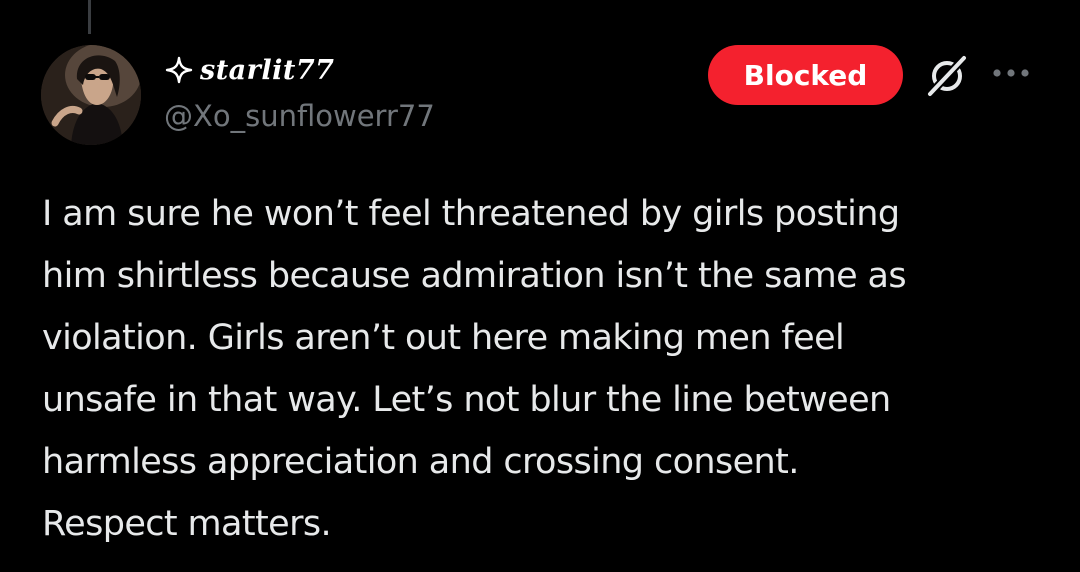  Describe the element at coordinates (1011, 73) in the screenshot. I see `more-icon` at that location.